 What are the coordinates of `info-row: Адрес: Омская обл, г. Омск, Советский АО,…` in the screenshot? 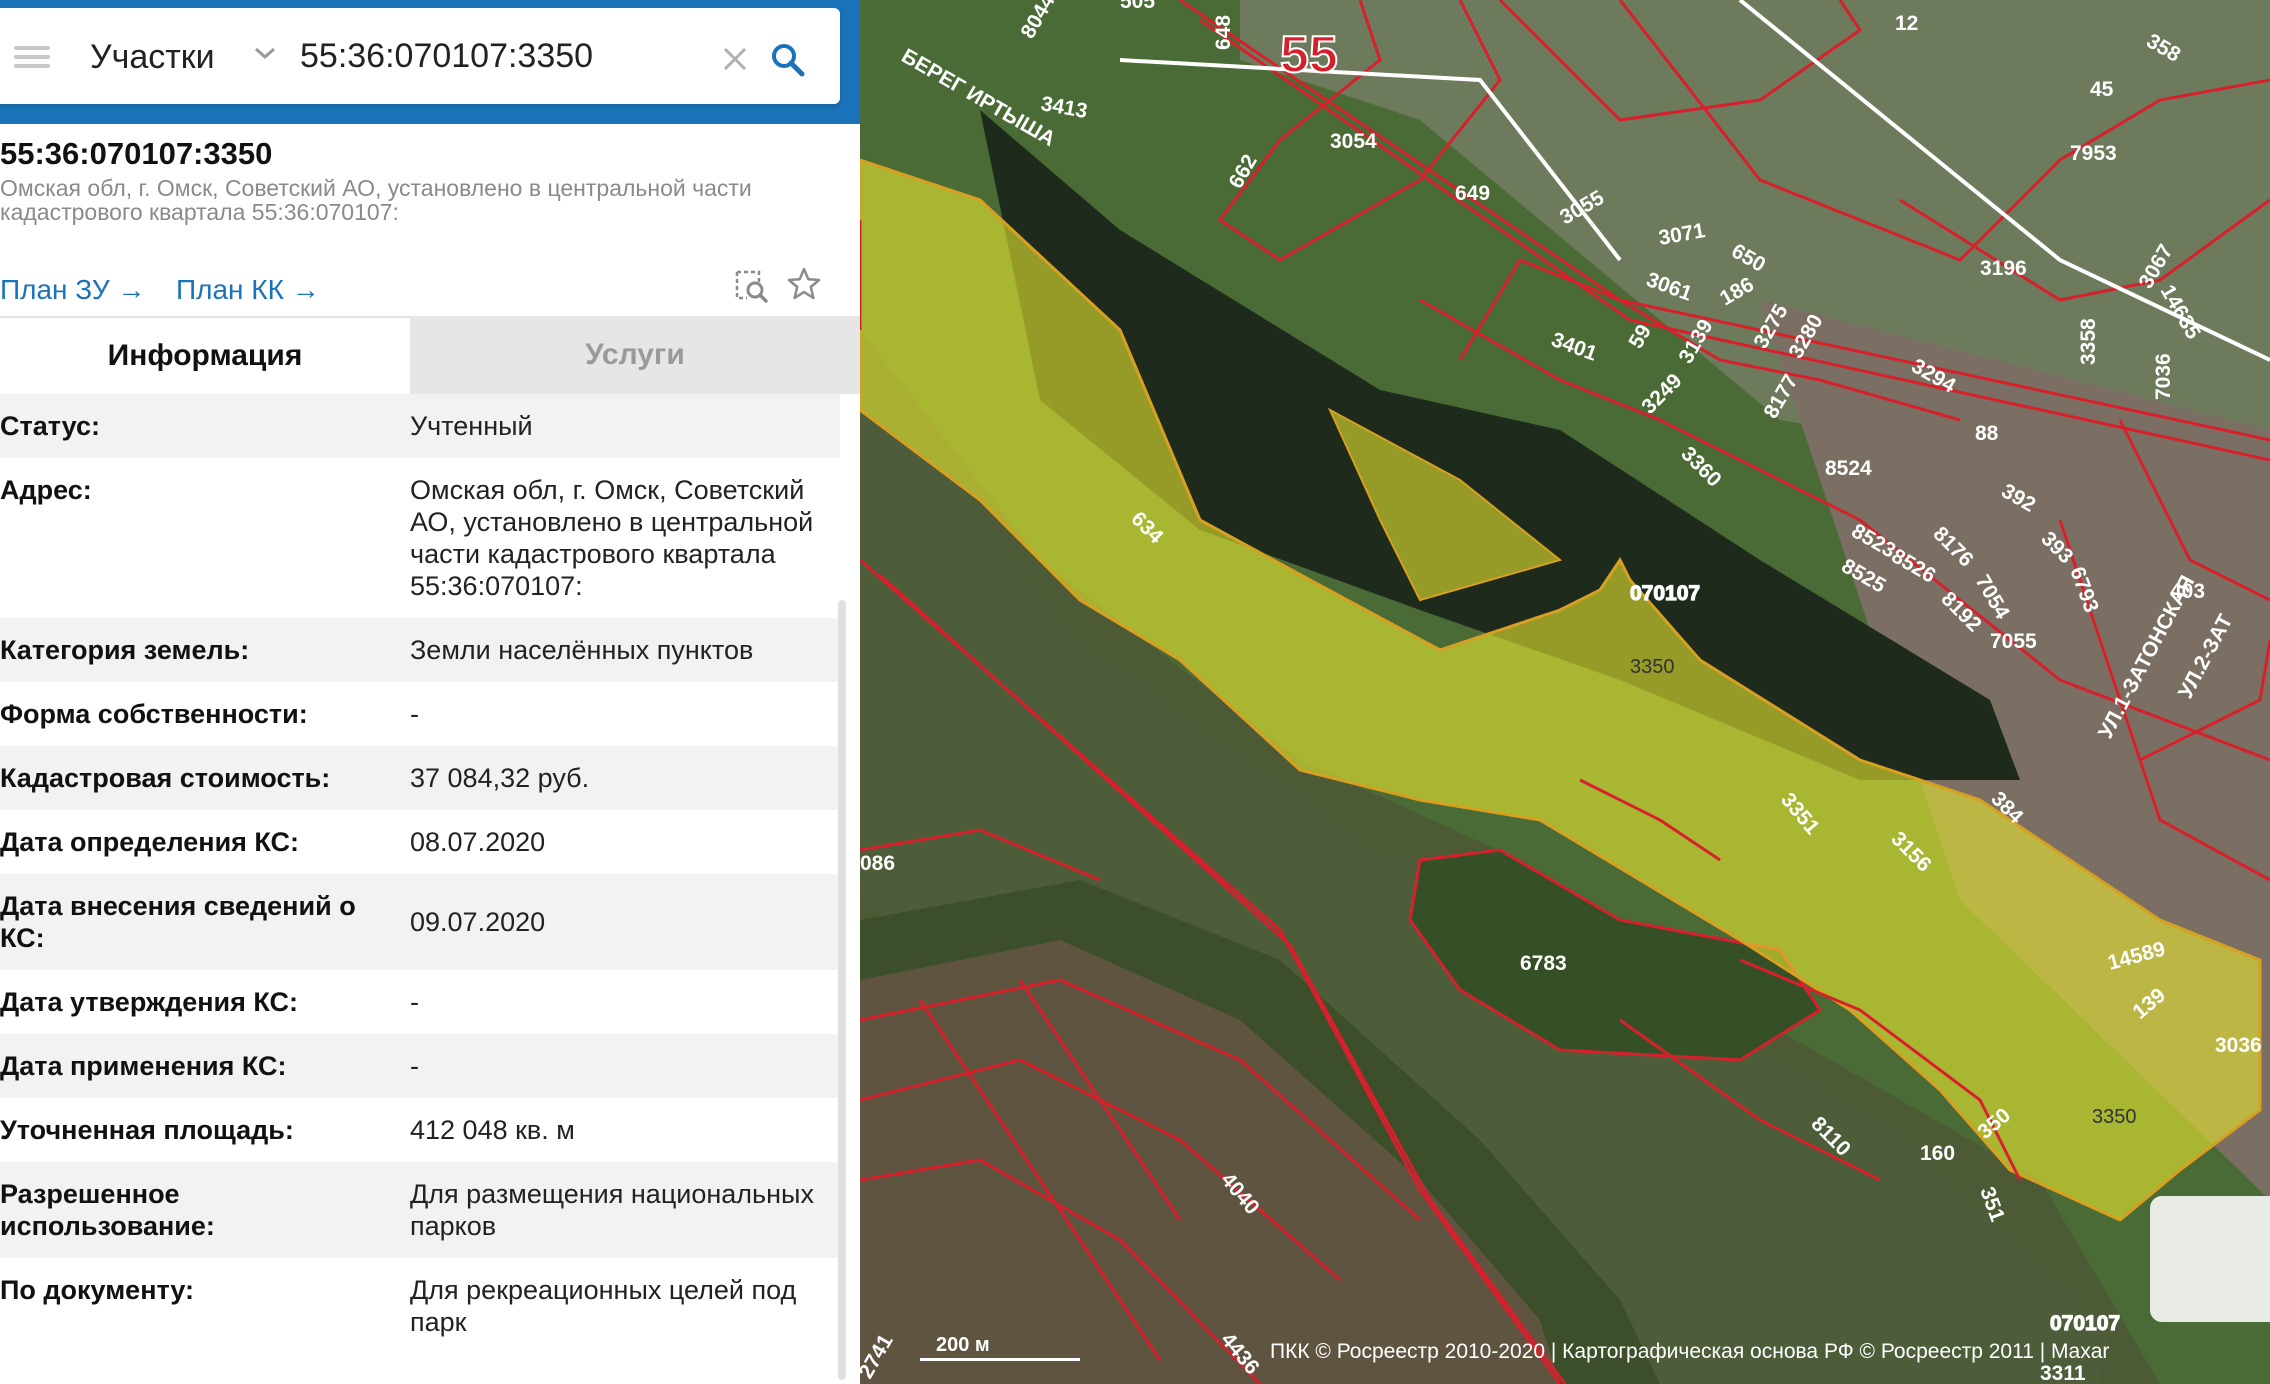 It's located at (420, 538).